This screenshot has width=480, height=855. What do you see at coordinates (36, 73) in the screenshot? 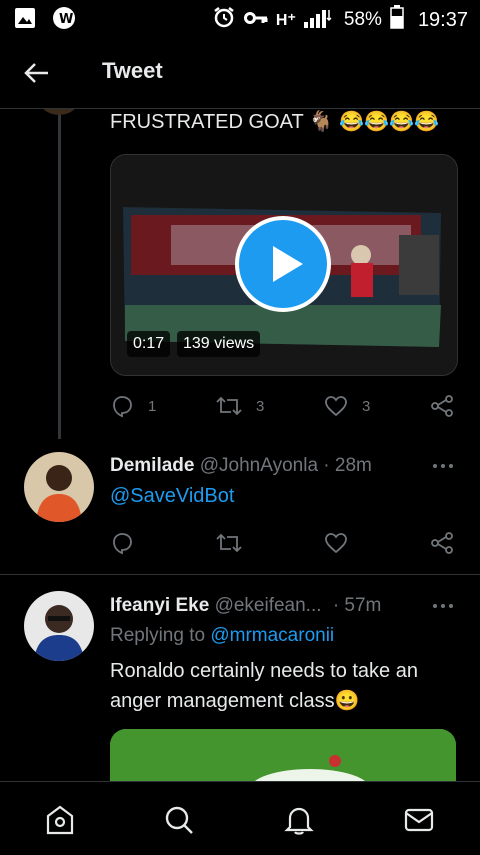
I see `arrow-left-icon` at bounding box center [36, 73].